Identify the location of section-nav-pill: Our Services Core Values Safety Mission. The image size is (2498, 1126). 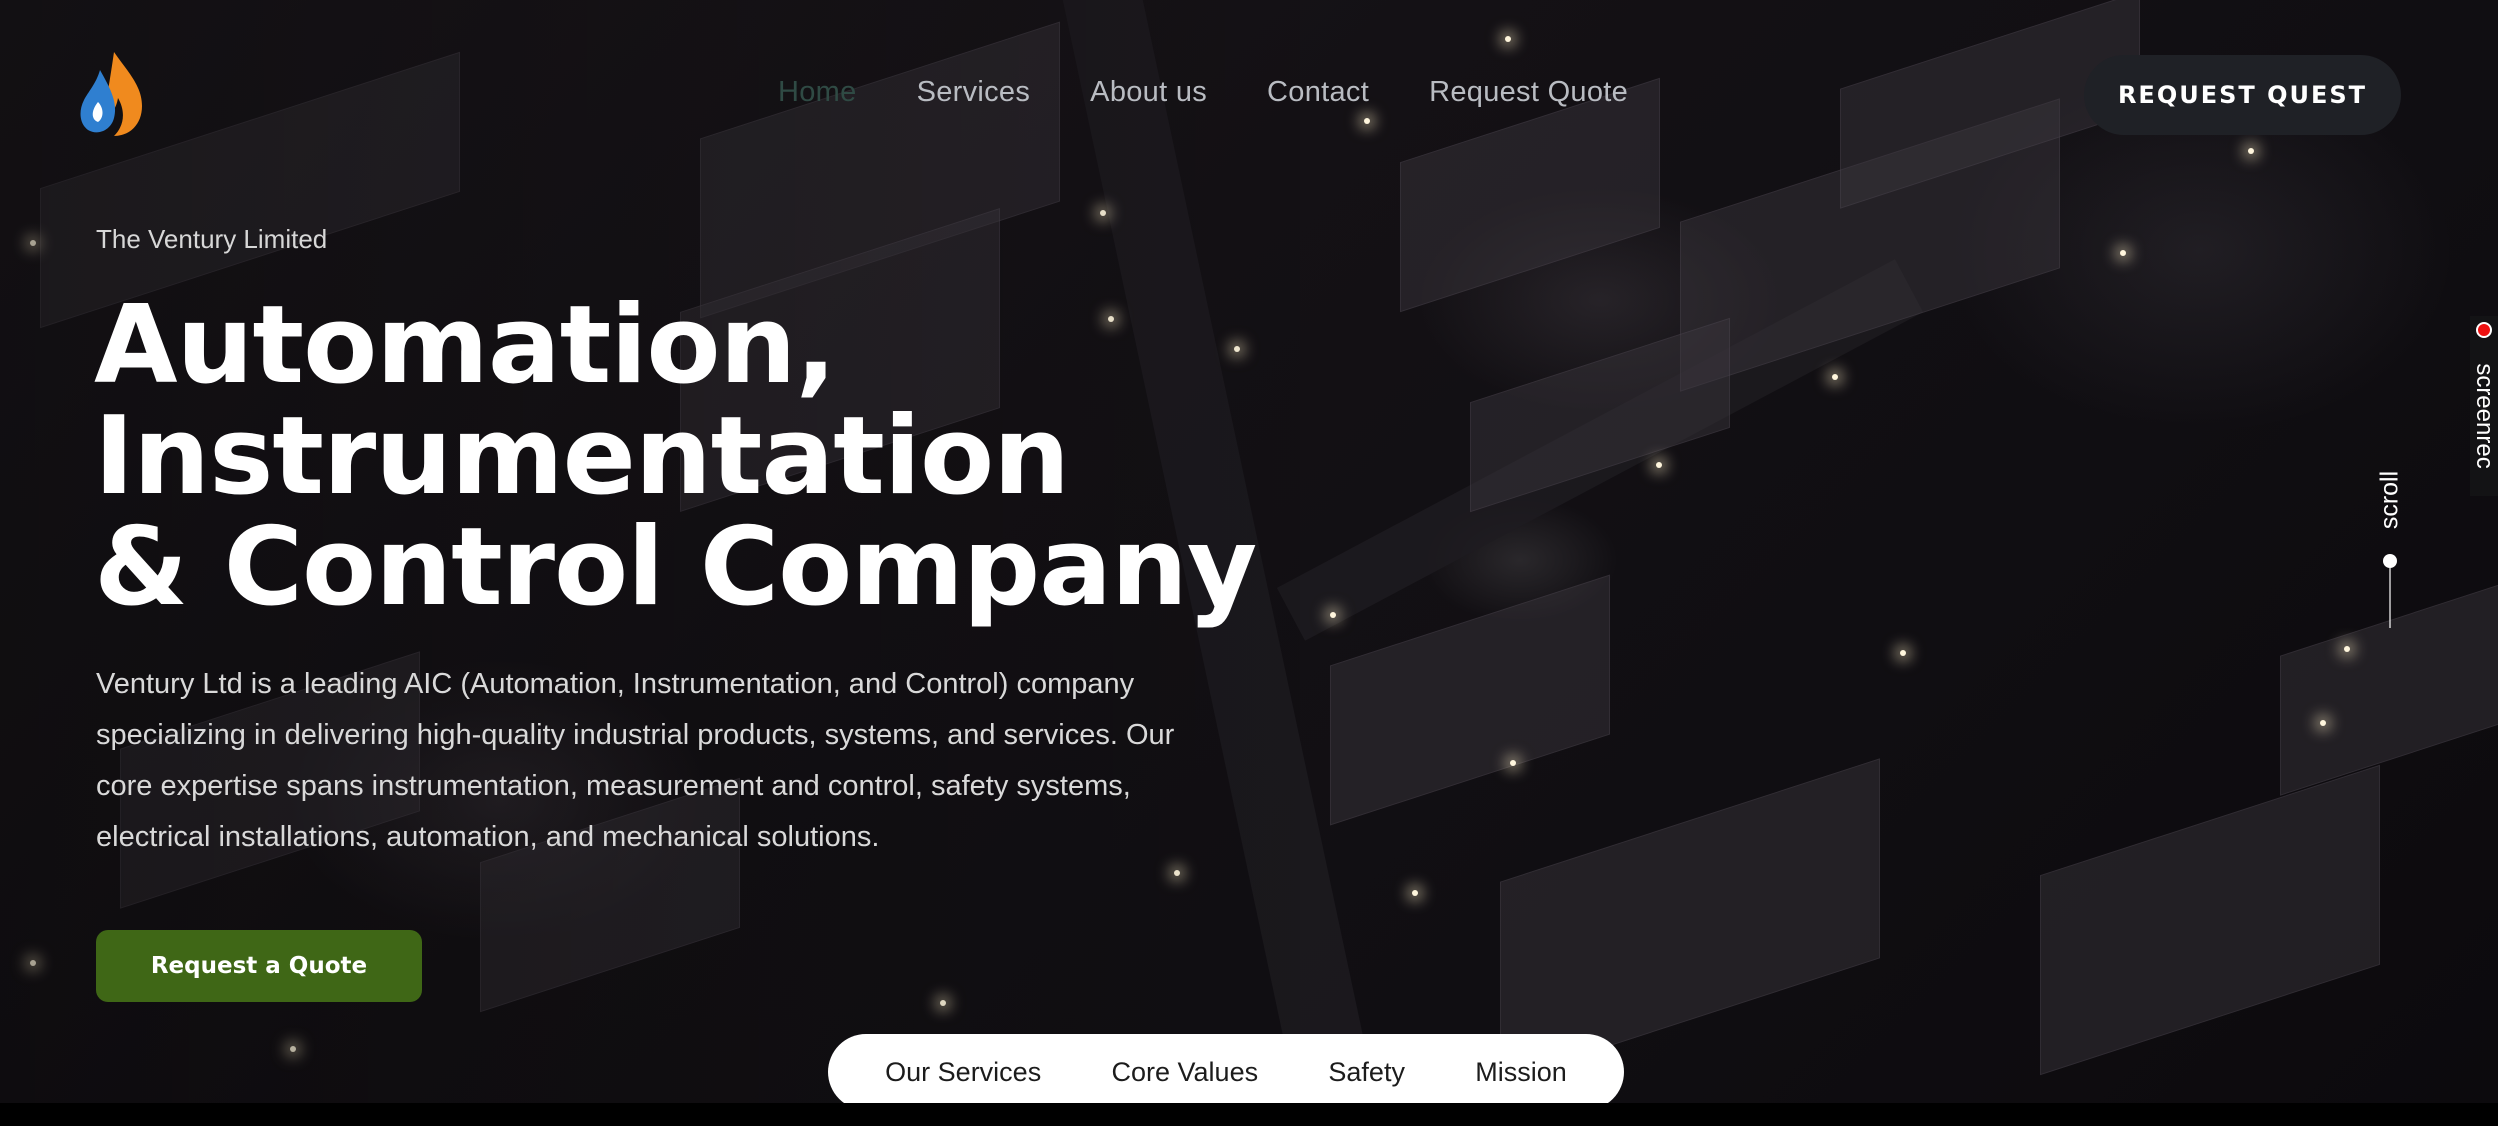
(1226, 1072).